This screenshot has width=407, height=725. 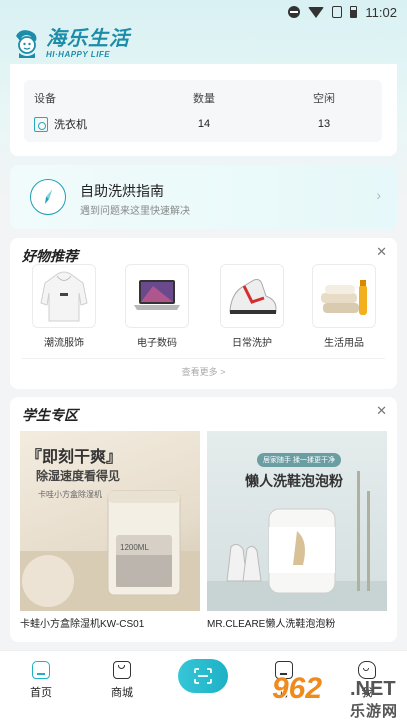 What do you see at coordinates (64, 343) in the screenshot?
I see `recommend-item-label: 潮流服饰` at bounding box center [64, 343].